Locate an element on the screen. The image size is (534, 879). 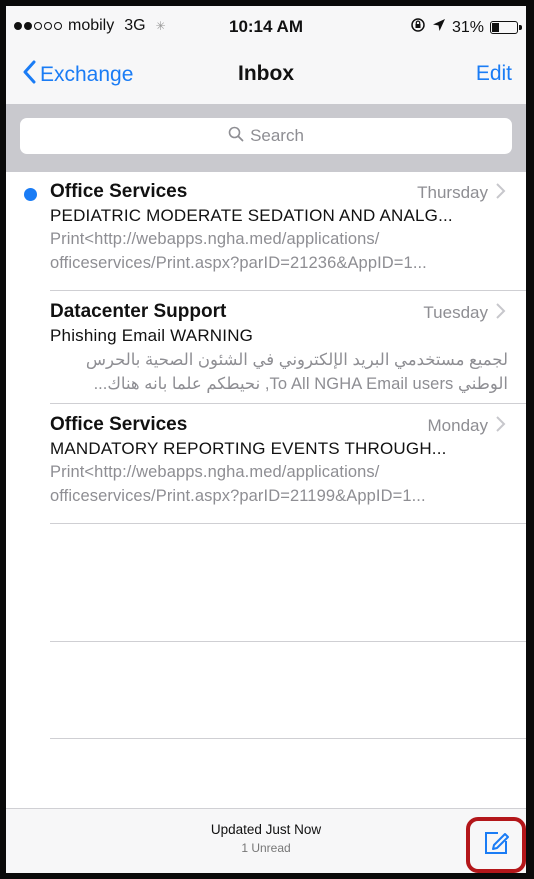
unread-count: 1 Unread is located at coordinates (266, 848).